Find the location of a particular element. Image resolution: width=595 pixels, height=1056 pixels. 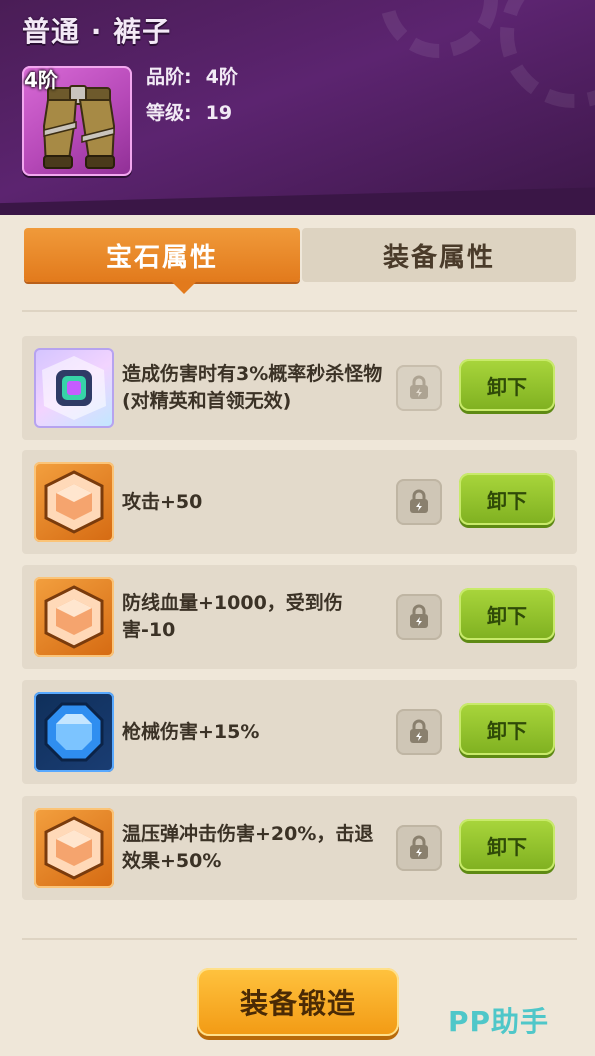

gem-row: 攻击+50 卸下 is located at coordinates (299, 502).